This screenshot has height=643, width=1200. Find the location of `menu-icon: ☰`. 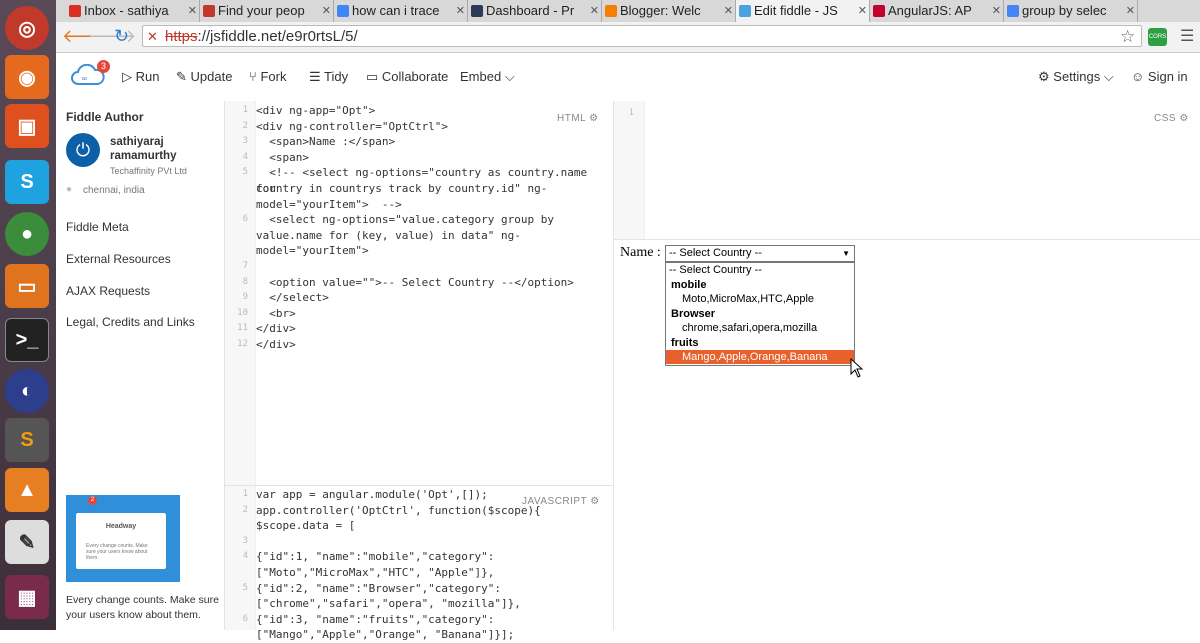

menu-icon: ☰ is located at coordinates (1187, 36).